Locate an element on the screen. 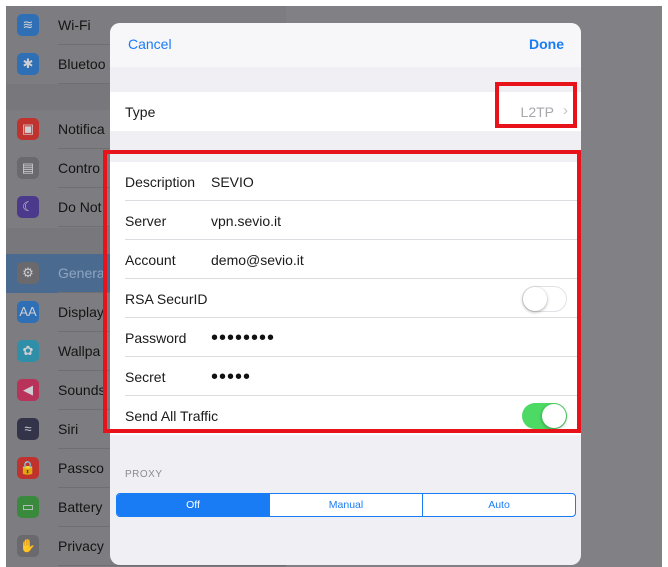 The height and width of the screenshot is (567, 668). wifi-icon: ≋ is located at coordinates (28, 25).